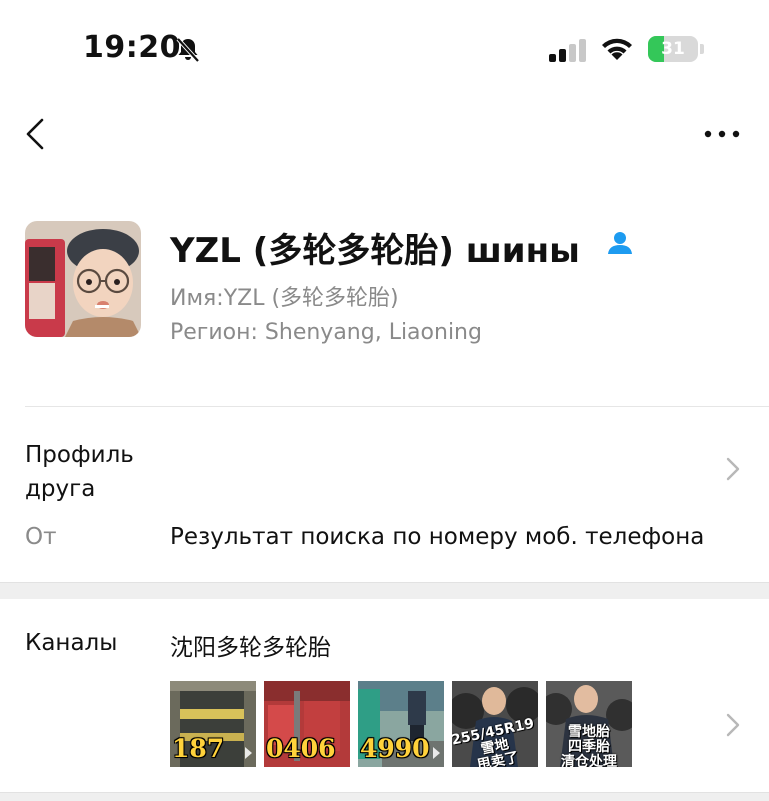 The width and height of the screenshot is (769, 801). I want to click on source-label: От, so click(41, 537).